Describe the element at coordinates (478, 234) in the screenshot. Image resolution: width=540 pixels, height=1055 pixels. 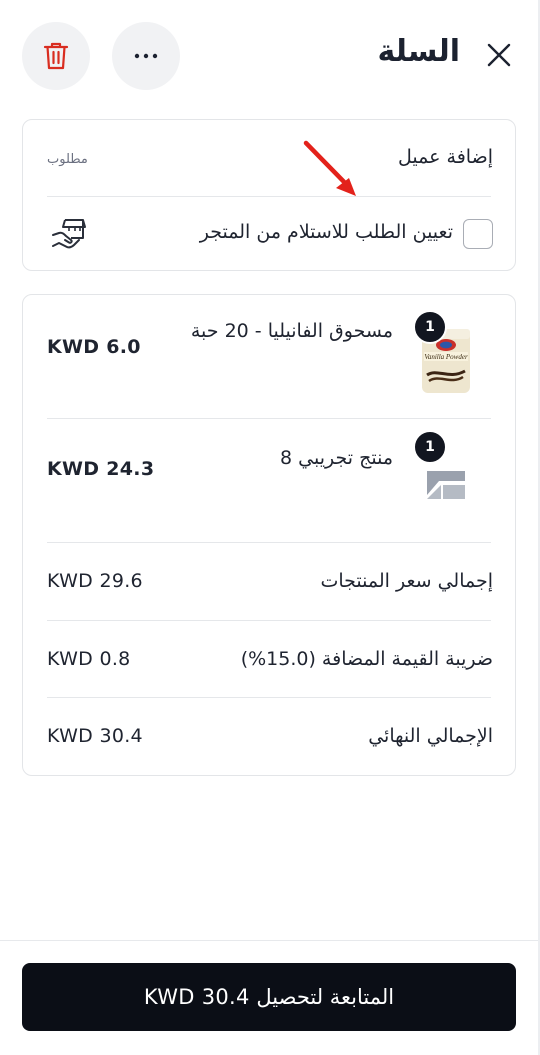
I see `store-pickup-checkbox` at that location.